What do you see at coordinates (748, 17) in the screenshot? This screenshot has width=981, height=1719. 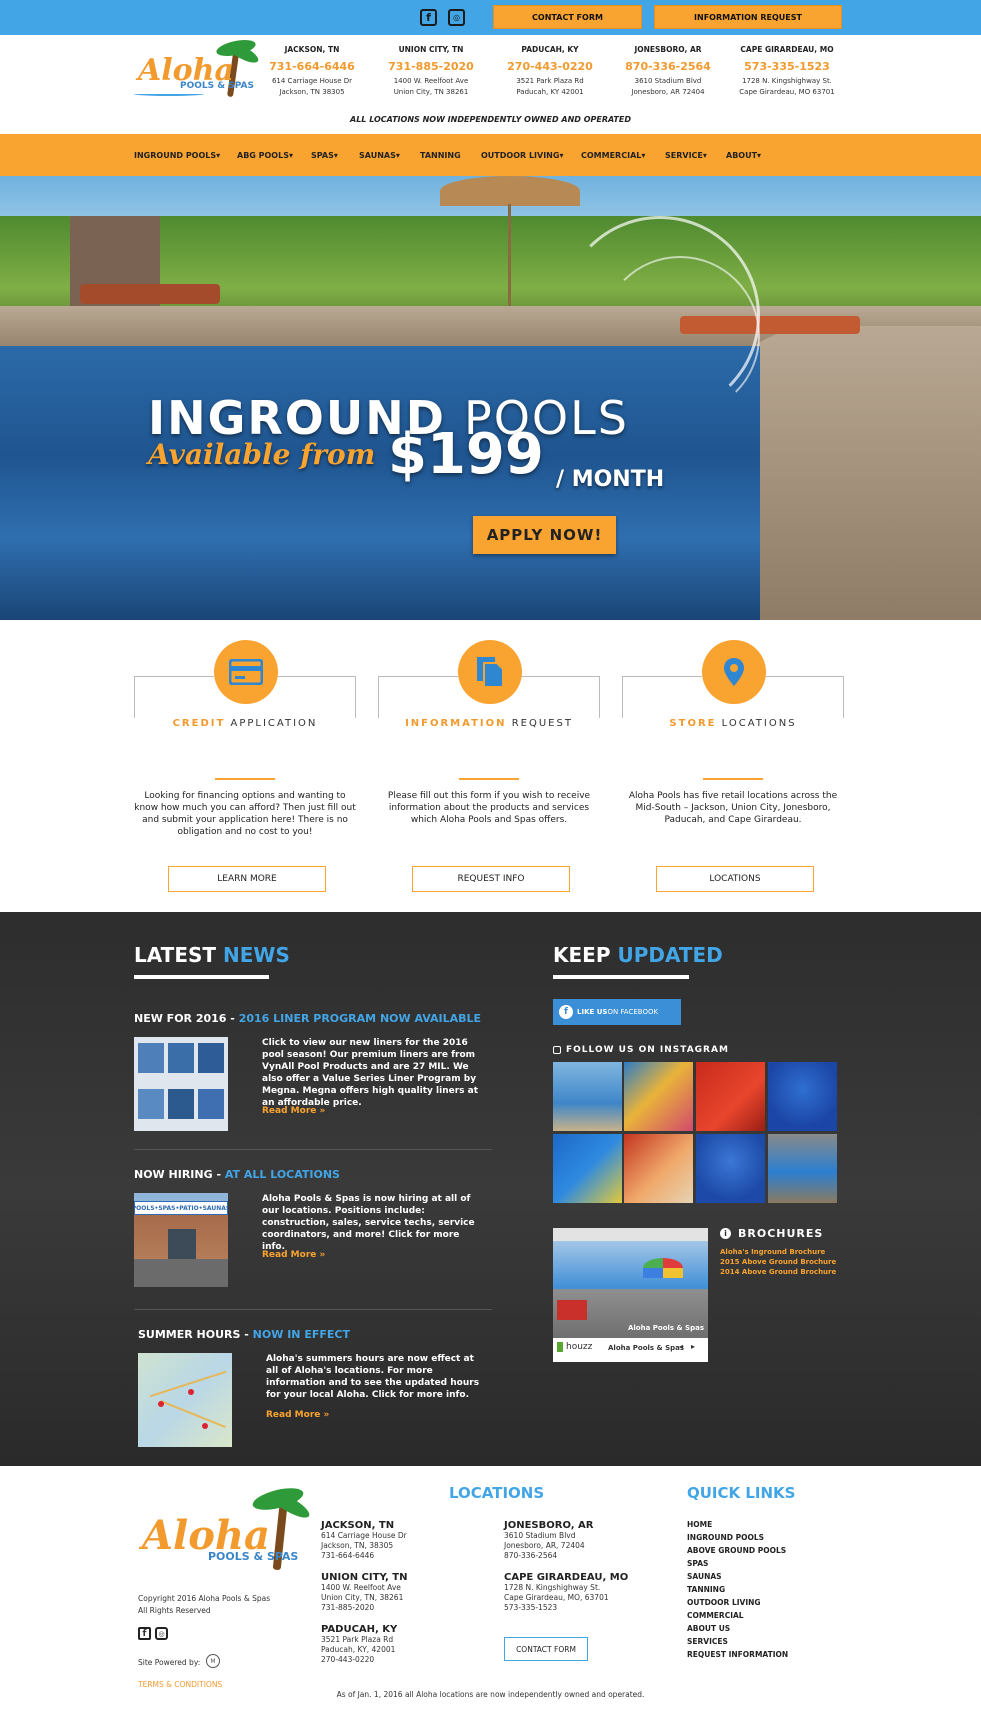 I see `information-request-button: INFORMATION REQUEST` at bounding box center [748, 17].